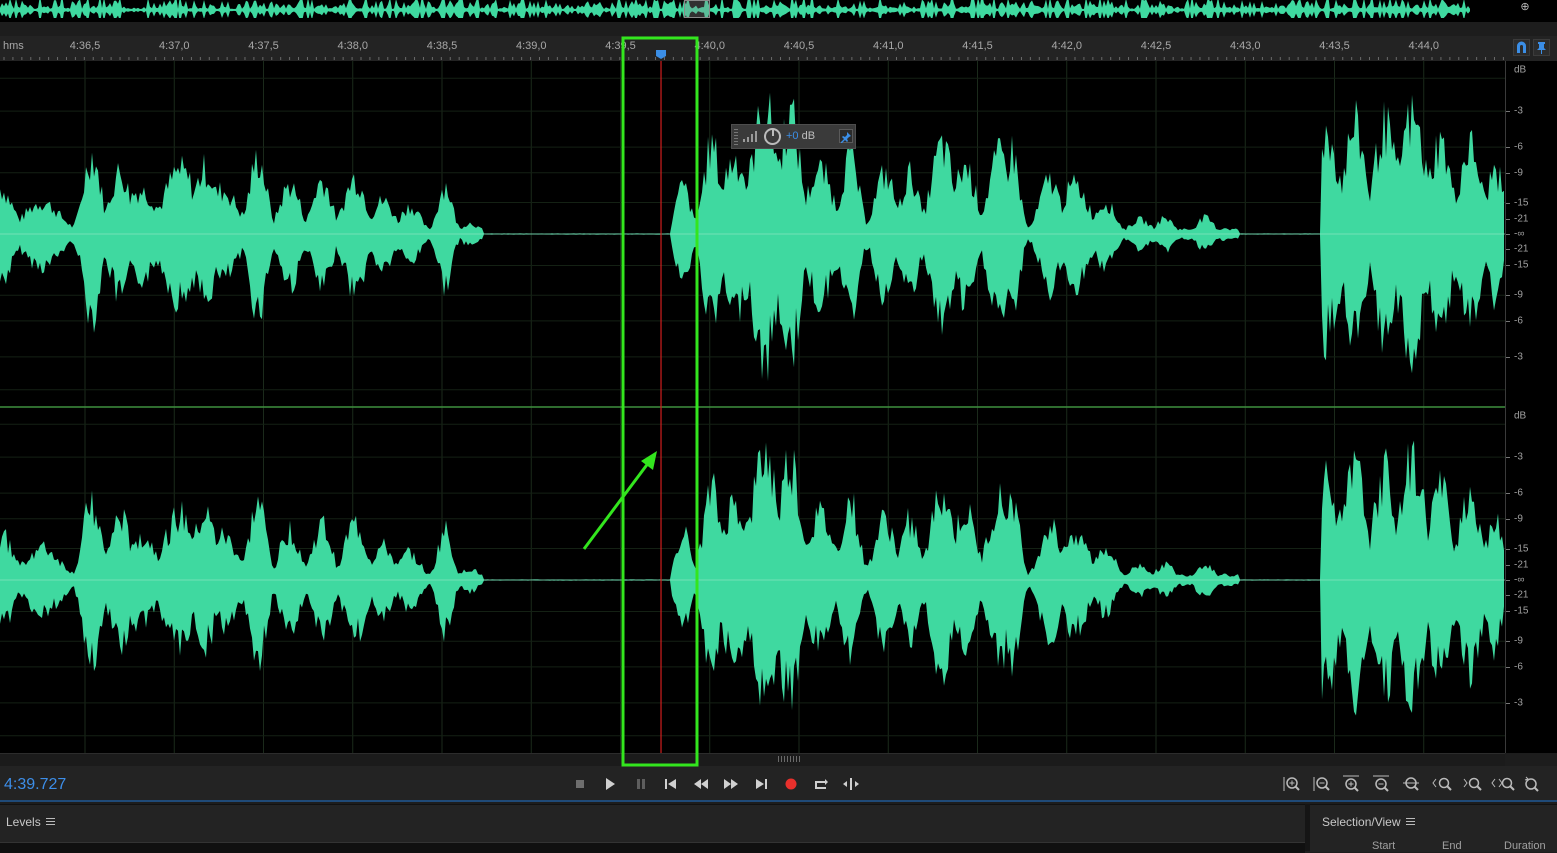 This screenshot has height=853, width=1557. I want to click on fast-forward-button, so click(731, 784).